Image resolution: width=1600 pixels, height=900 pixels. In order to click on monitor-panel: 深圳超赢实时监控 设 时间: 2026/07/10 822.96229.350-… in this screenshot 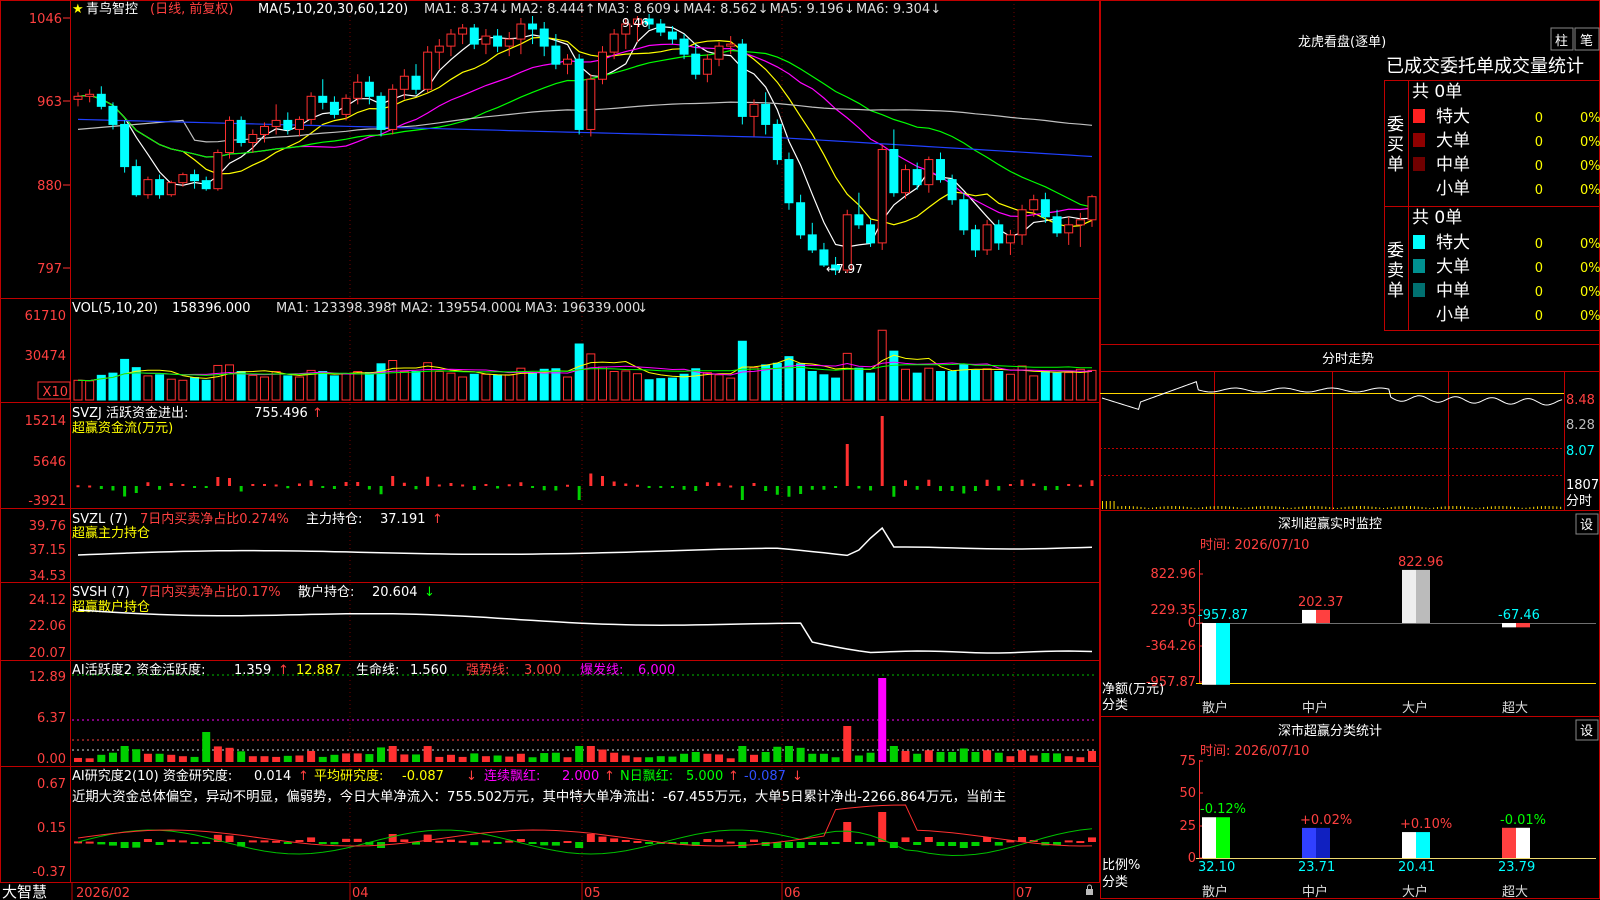, I will do `click(1350, 614)`.